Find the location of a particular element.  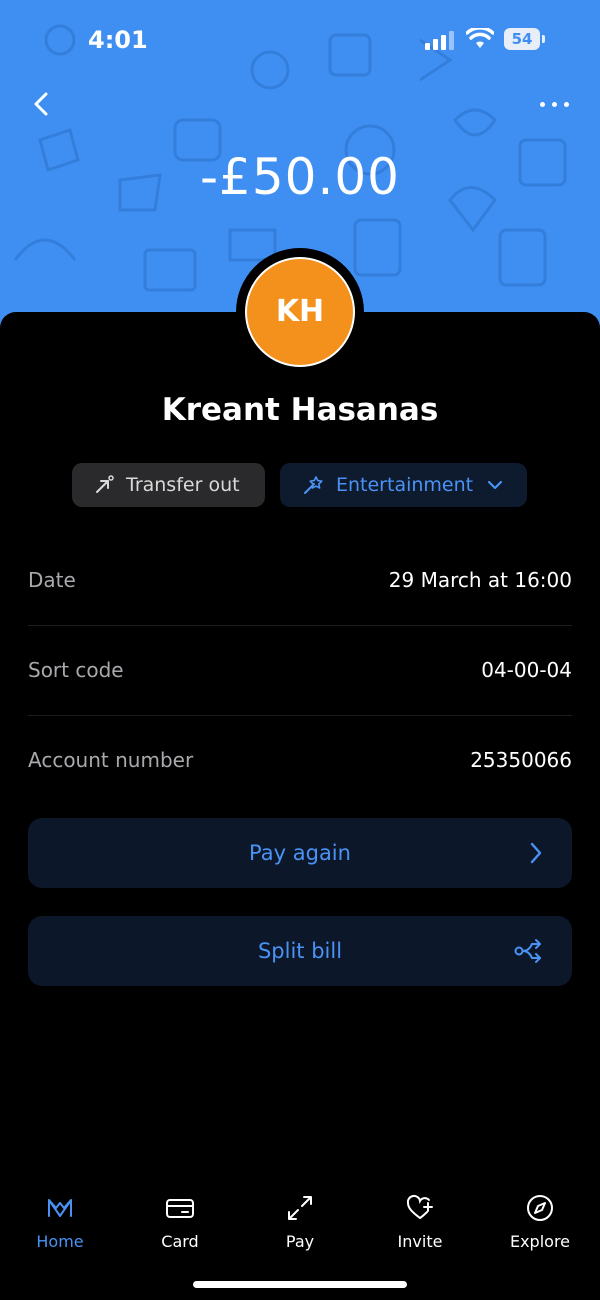

split-bill-label: Split bill is located at coordinates (300, 951).